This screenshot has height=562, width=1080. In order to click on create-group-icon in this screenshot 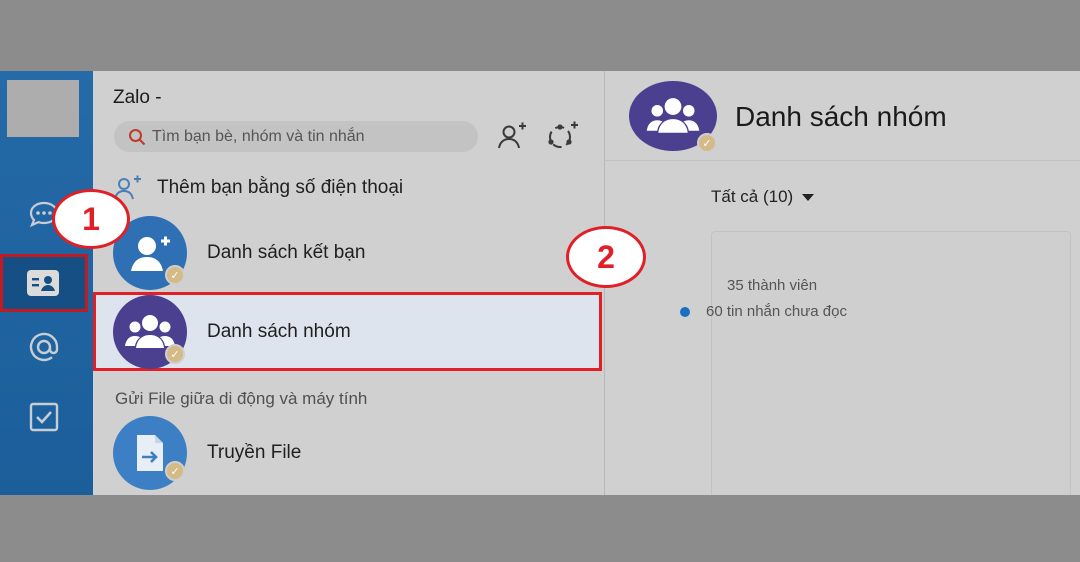, I will do `click(563, 134)`.